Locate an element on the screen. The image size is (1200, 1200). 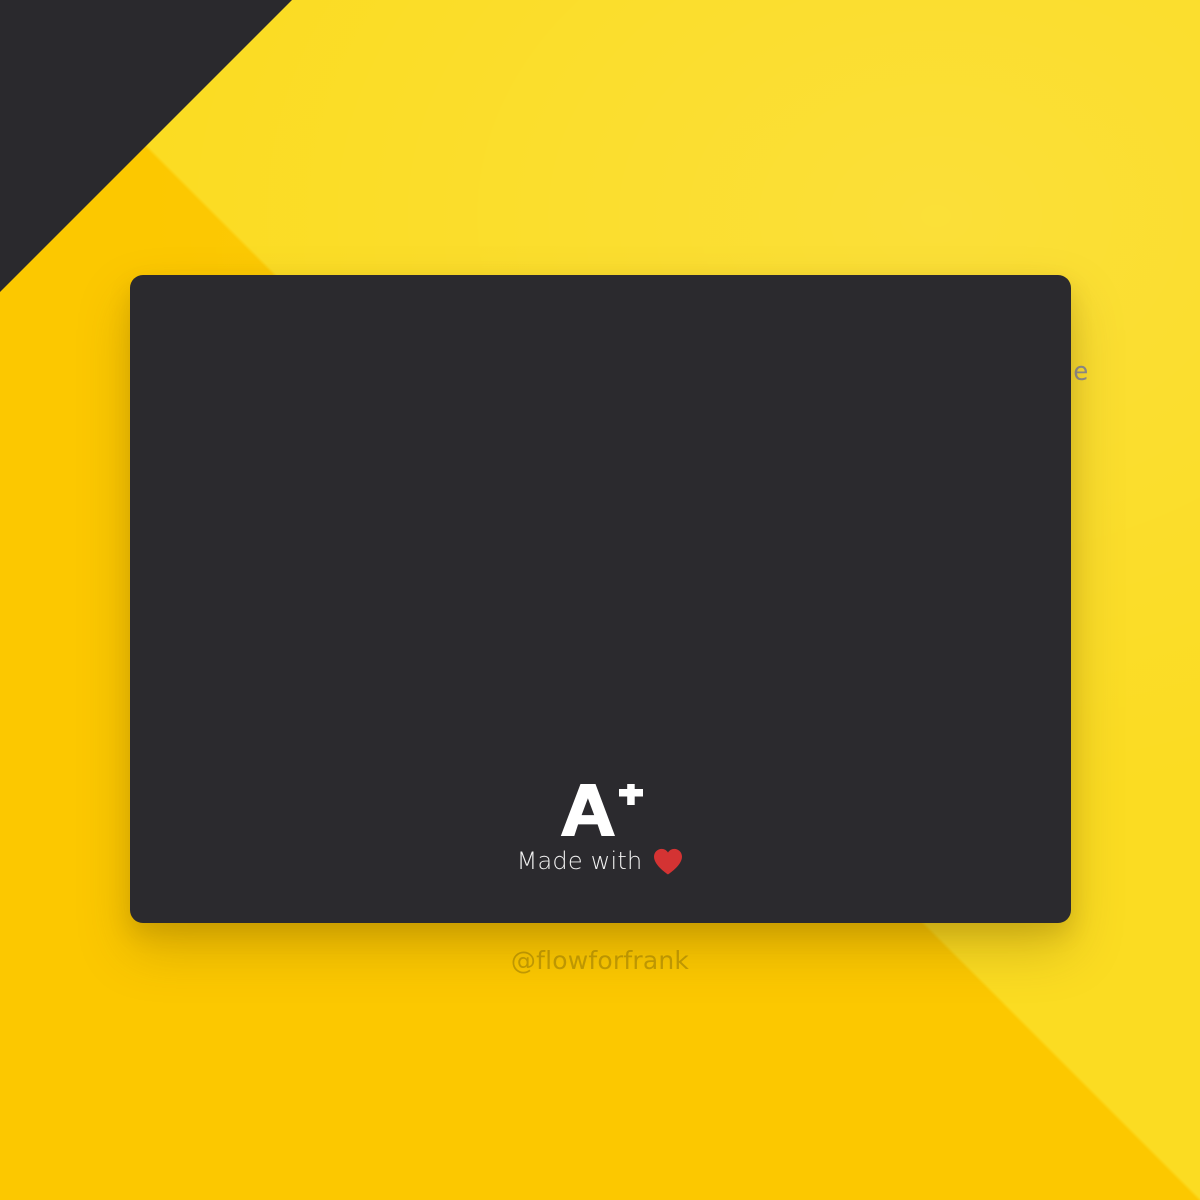
heart-icon is located at coordinates (668, 861).